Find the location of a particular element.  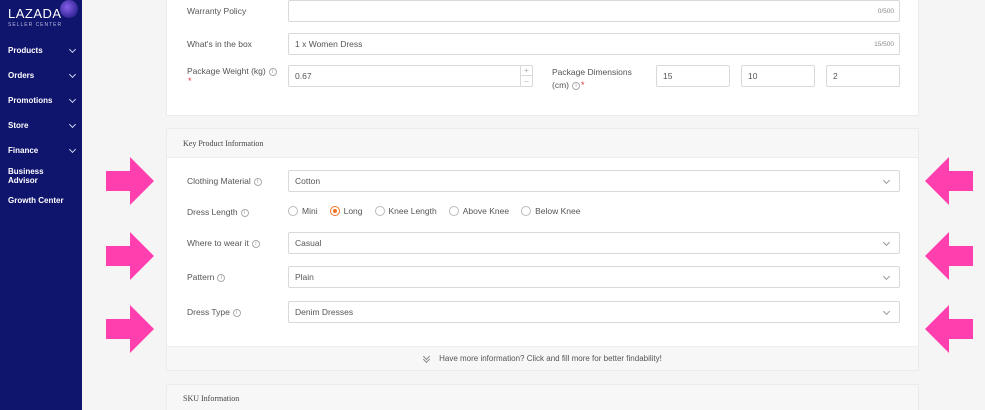

sidebar-item-label: Products is located at coordinates (25, 50).